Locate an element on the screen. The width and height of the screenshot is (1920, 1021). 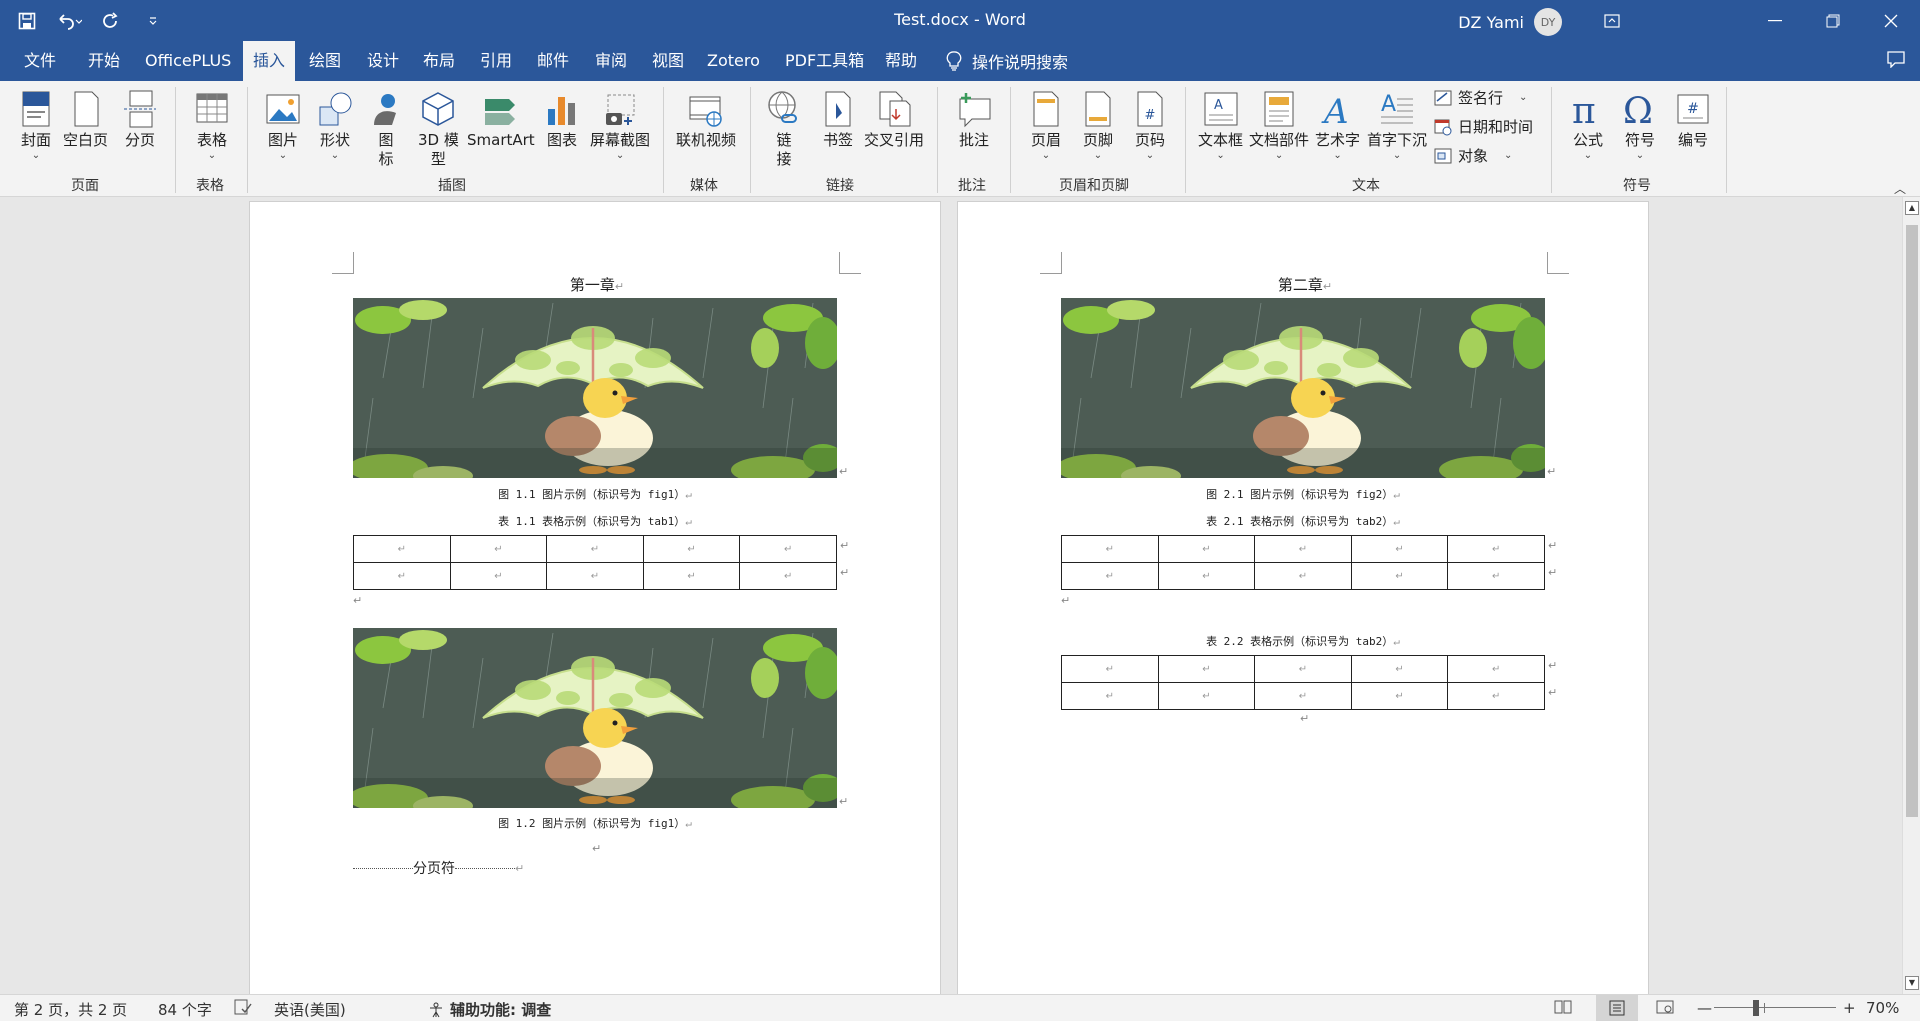
picture-button: 图片 ⌄ is located at coordinates (283, 125).